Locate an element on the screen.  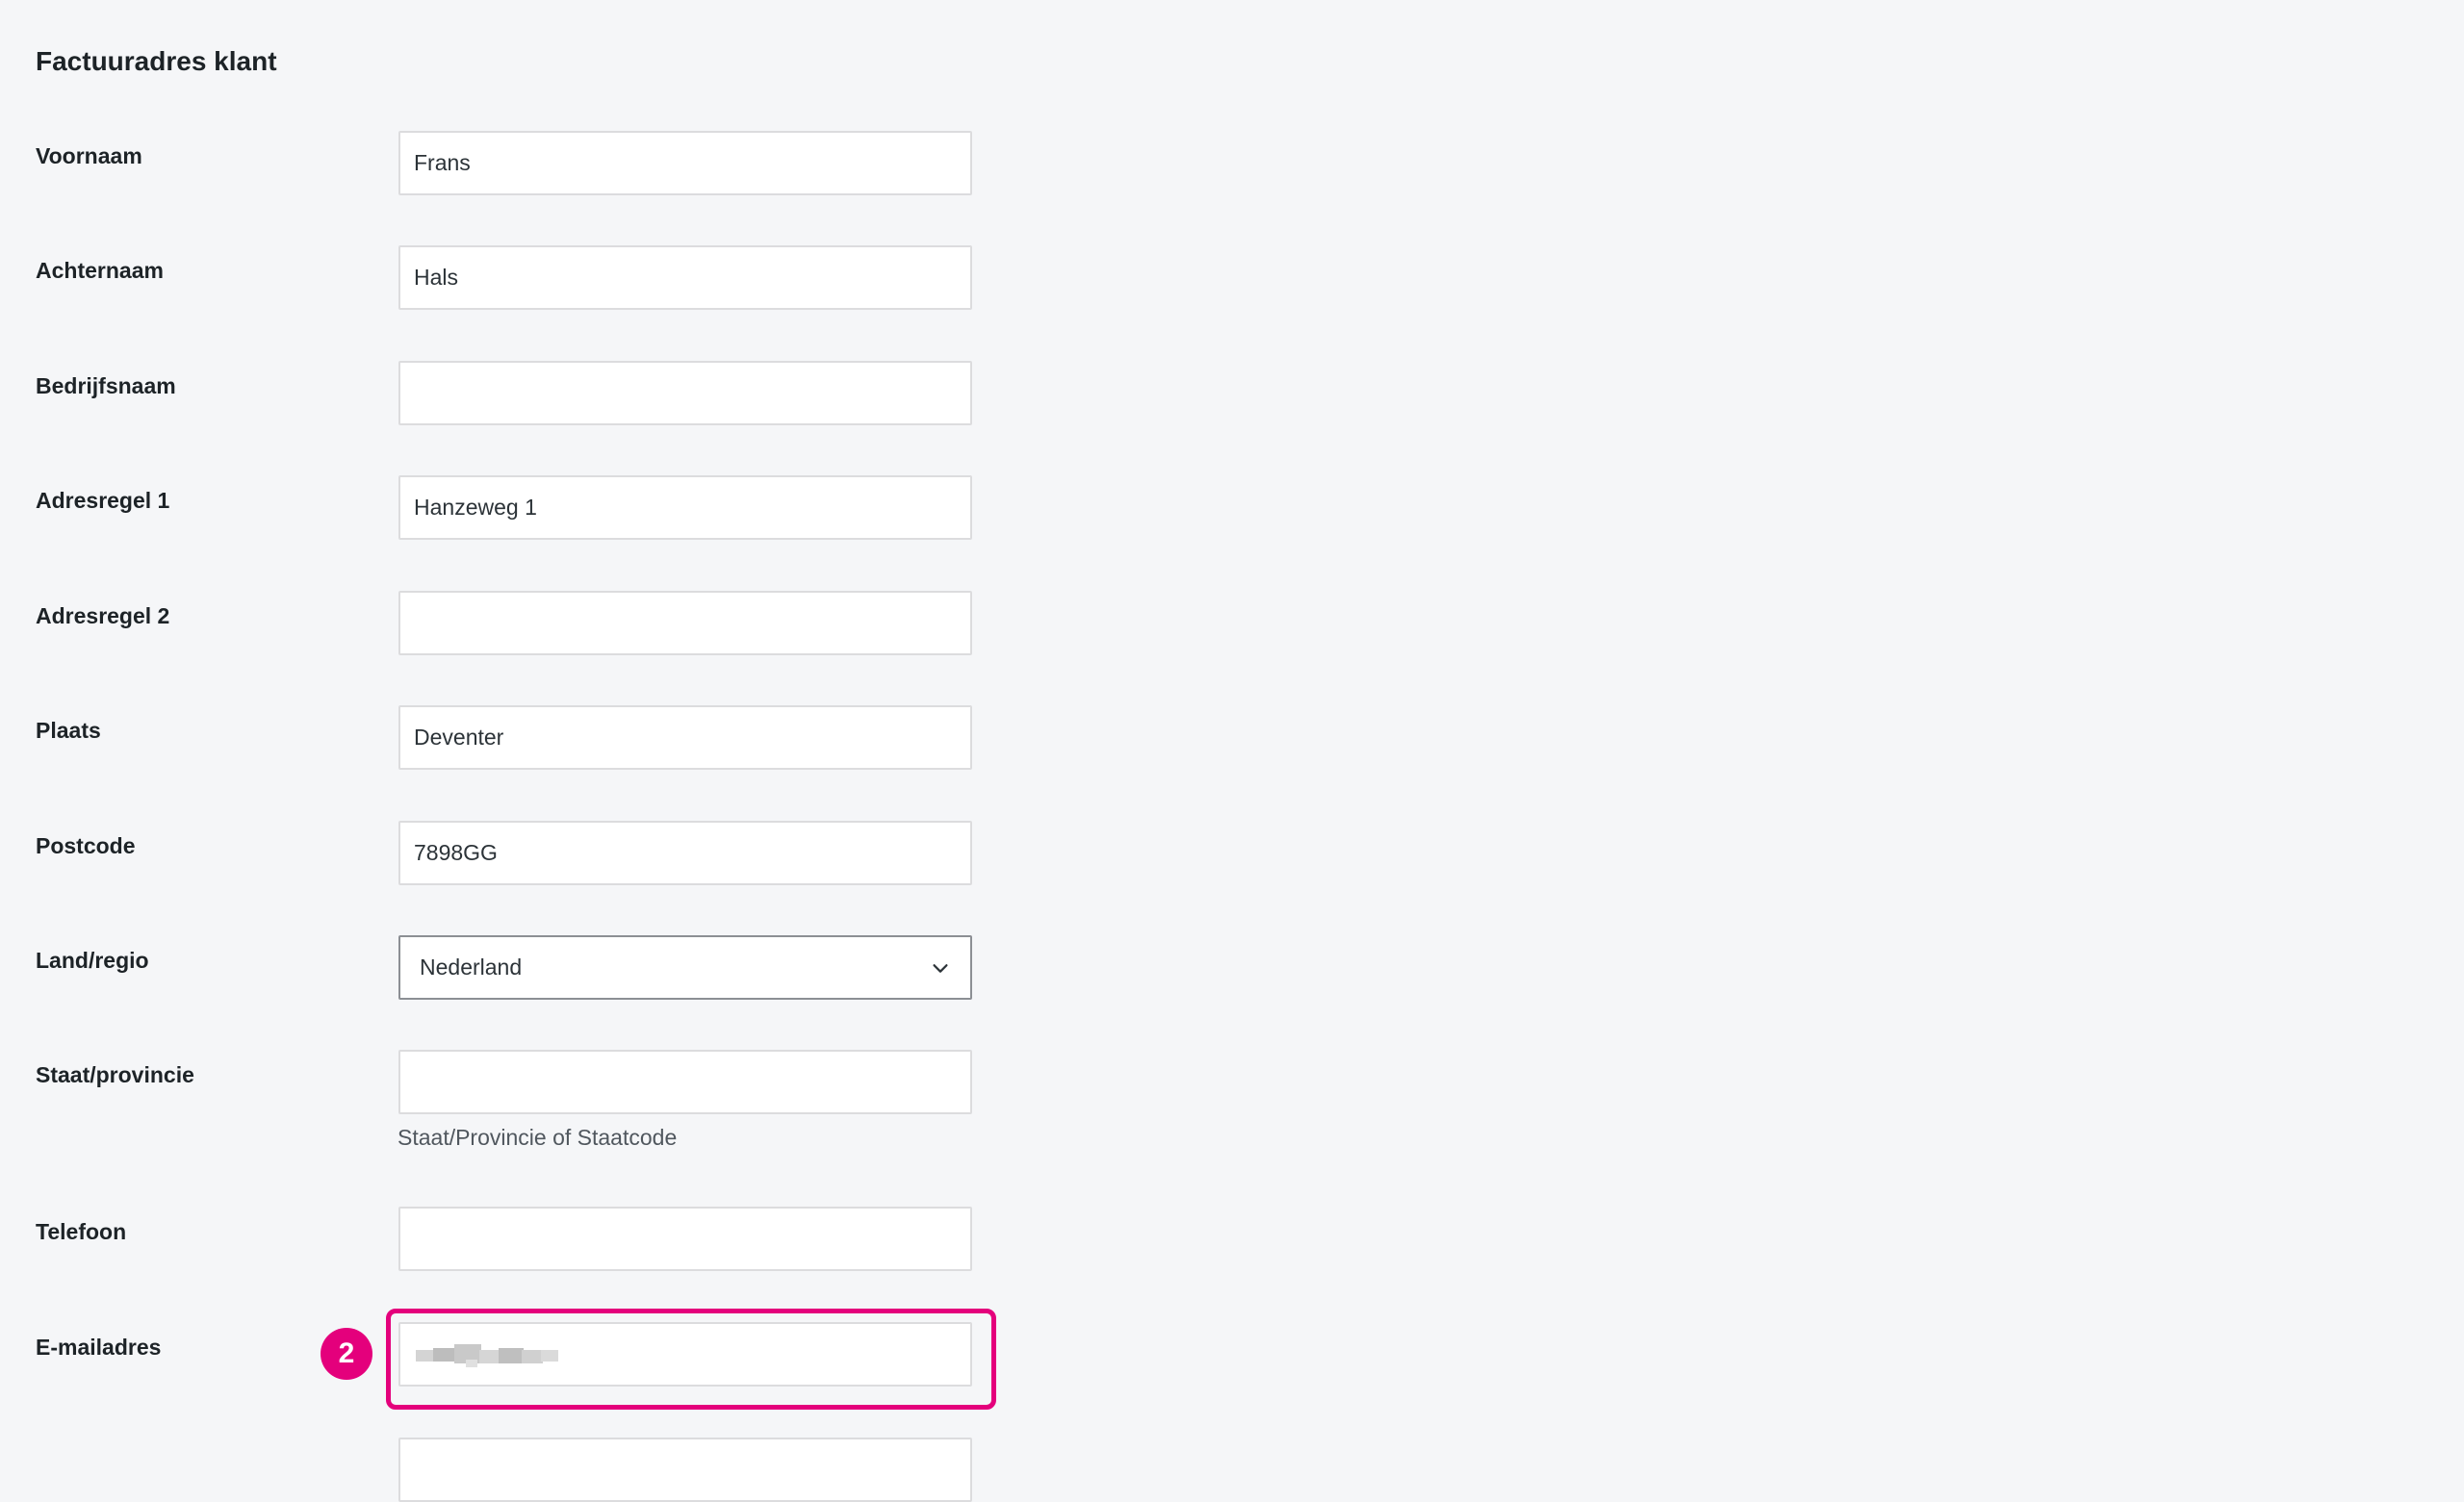
label-land-regio: Land/regio is located at coordinates (92, 961).